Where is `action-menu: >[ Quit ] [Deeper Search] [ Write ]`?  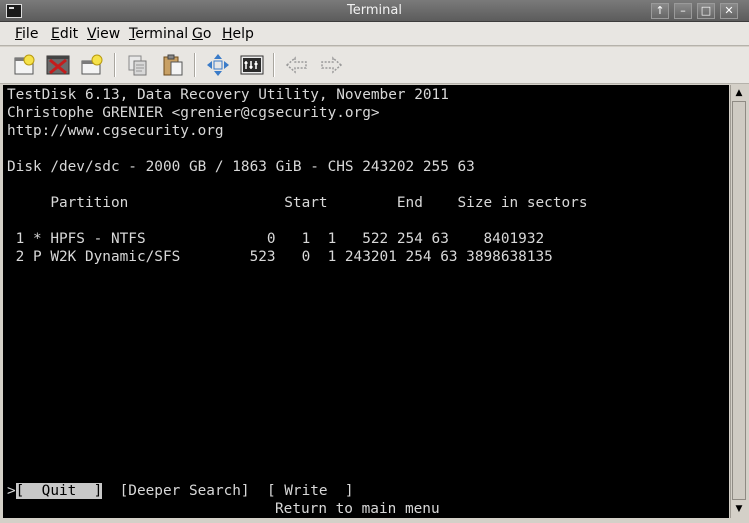
action-menu: >[ Quit ] [Deeper Search] [ Write ] is located at coordinates (180, 491).